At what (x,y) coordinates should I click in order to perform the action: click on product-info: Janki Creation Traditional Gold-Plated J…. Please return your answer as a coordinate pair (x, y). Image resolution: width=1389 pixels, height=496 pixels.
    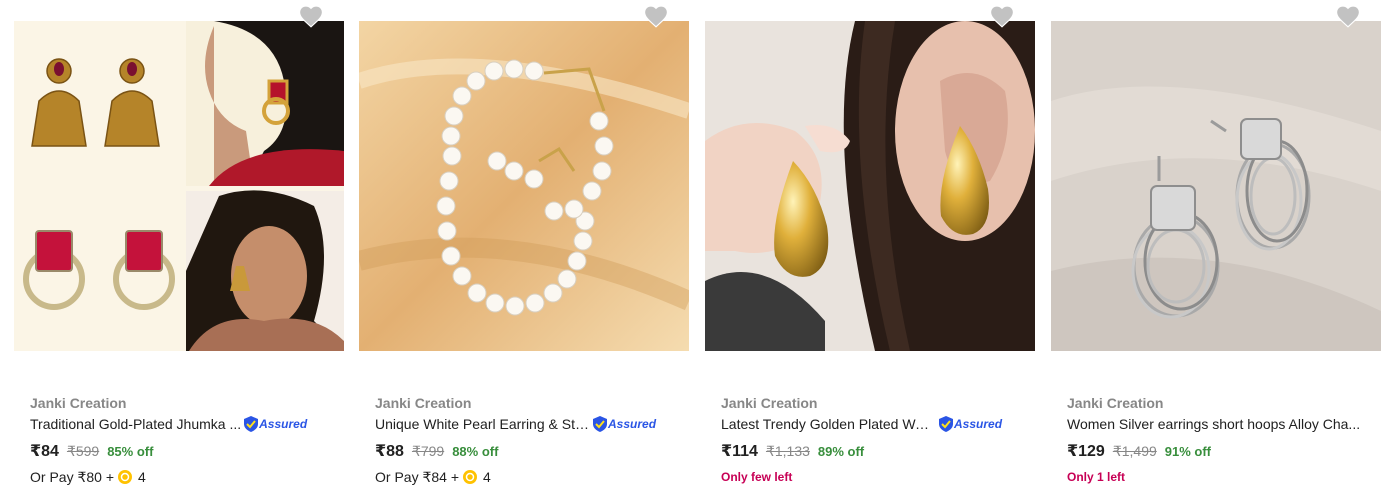
    Looking at the image, I should click on (190, 440).